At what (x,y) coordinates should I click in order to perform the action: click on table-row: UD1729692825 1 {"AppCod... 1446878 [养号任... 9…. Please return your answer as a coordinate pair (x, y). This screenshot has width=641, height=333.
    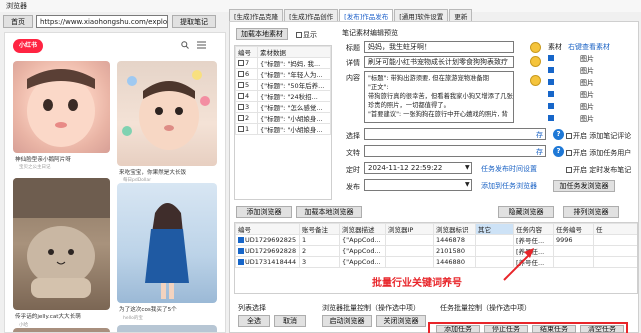
    Looking at the image, I should click on (436, 240).